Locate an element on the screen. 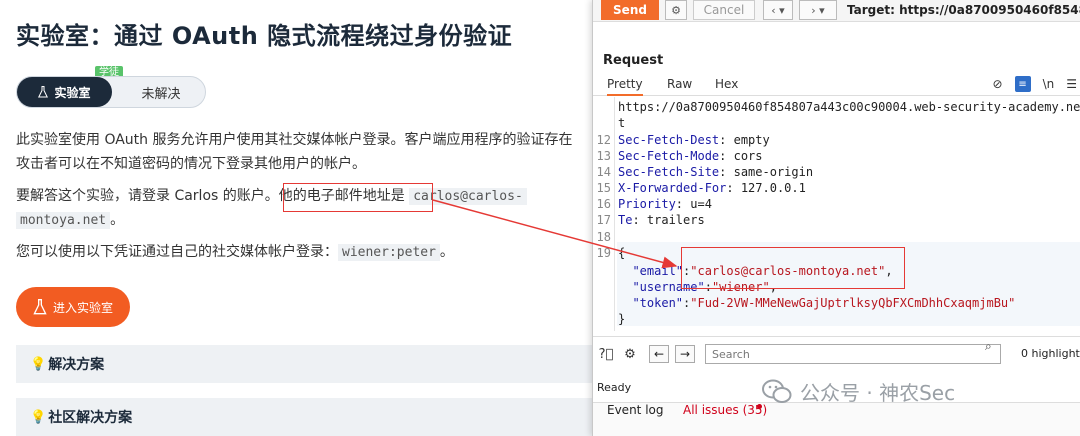  description-line-2: 攻击者可以在不知道密码的情况下登录其他用户的帐户。 is located at coordinates (191, 164).